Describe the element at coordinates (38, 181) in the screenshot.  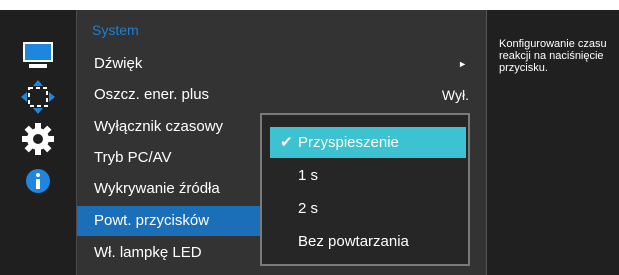
I see `info-icon` at that location.